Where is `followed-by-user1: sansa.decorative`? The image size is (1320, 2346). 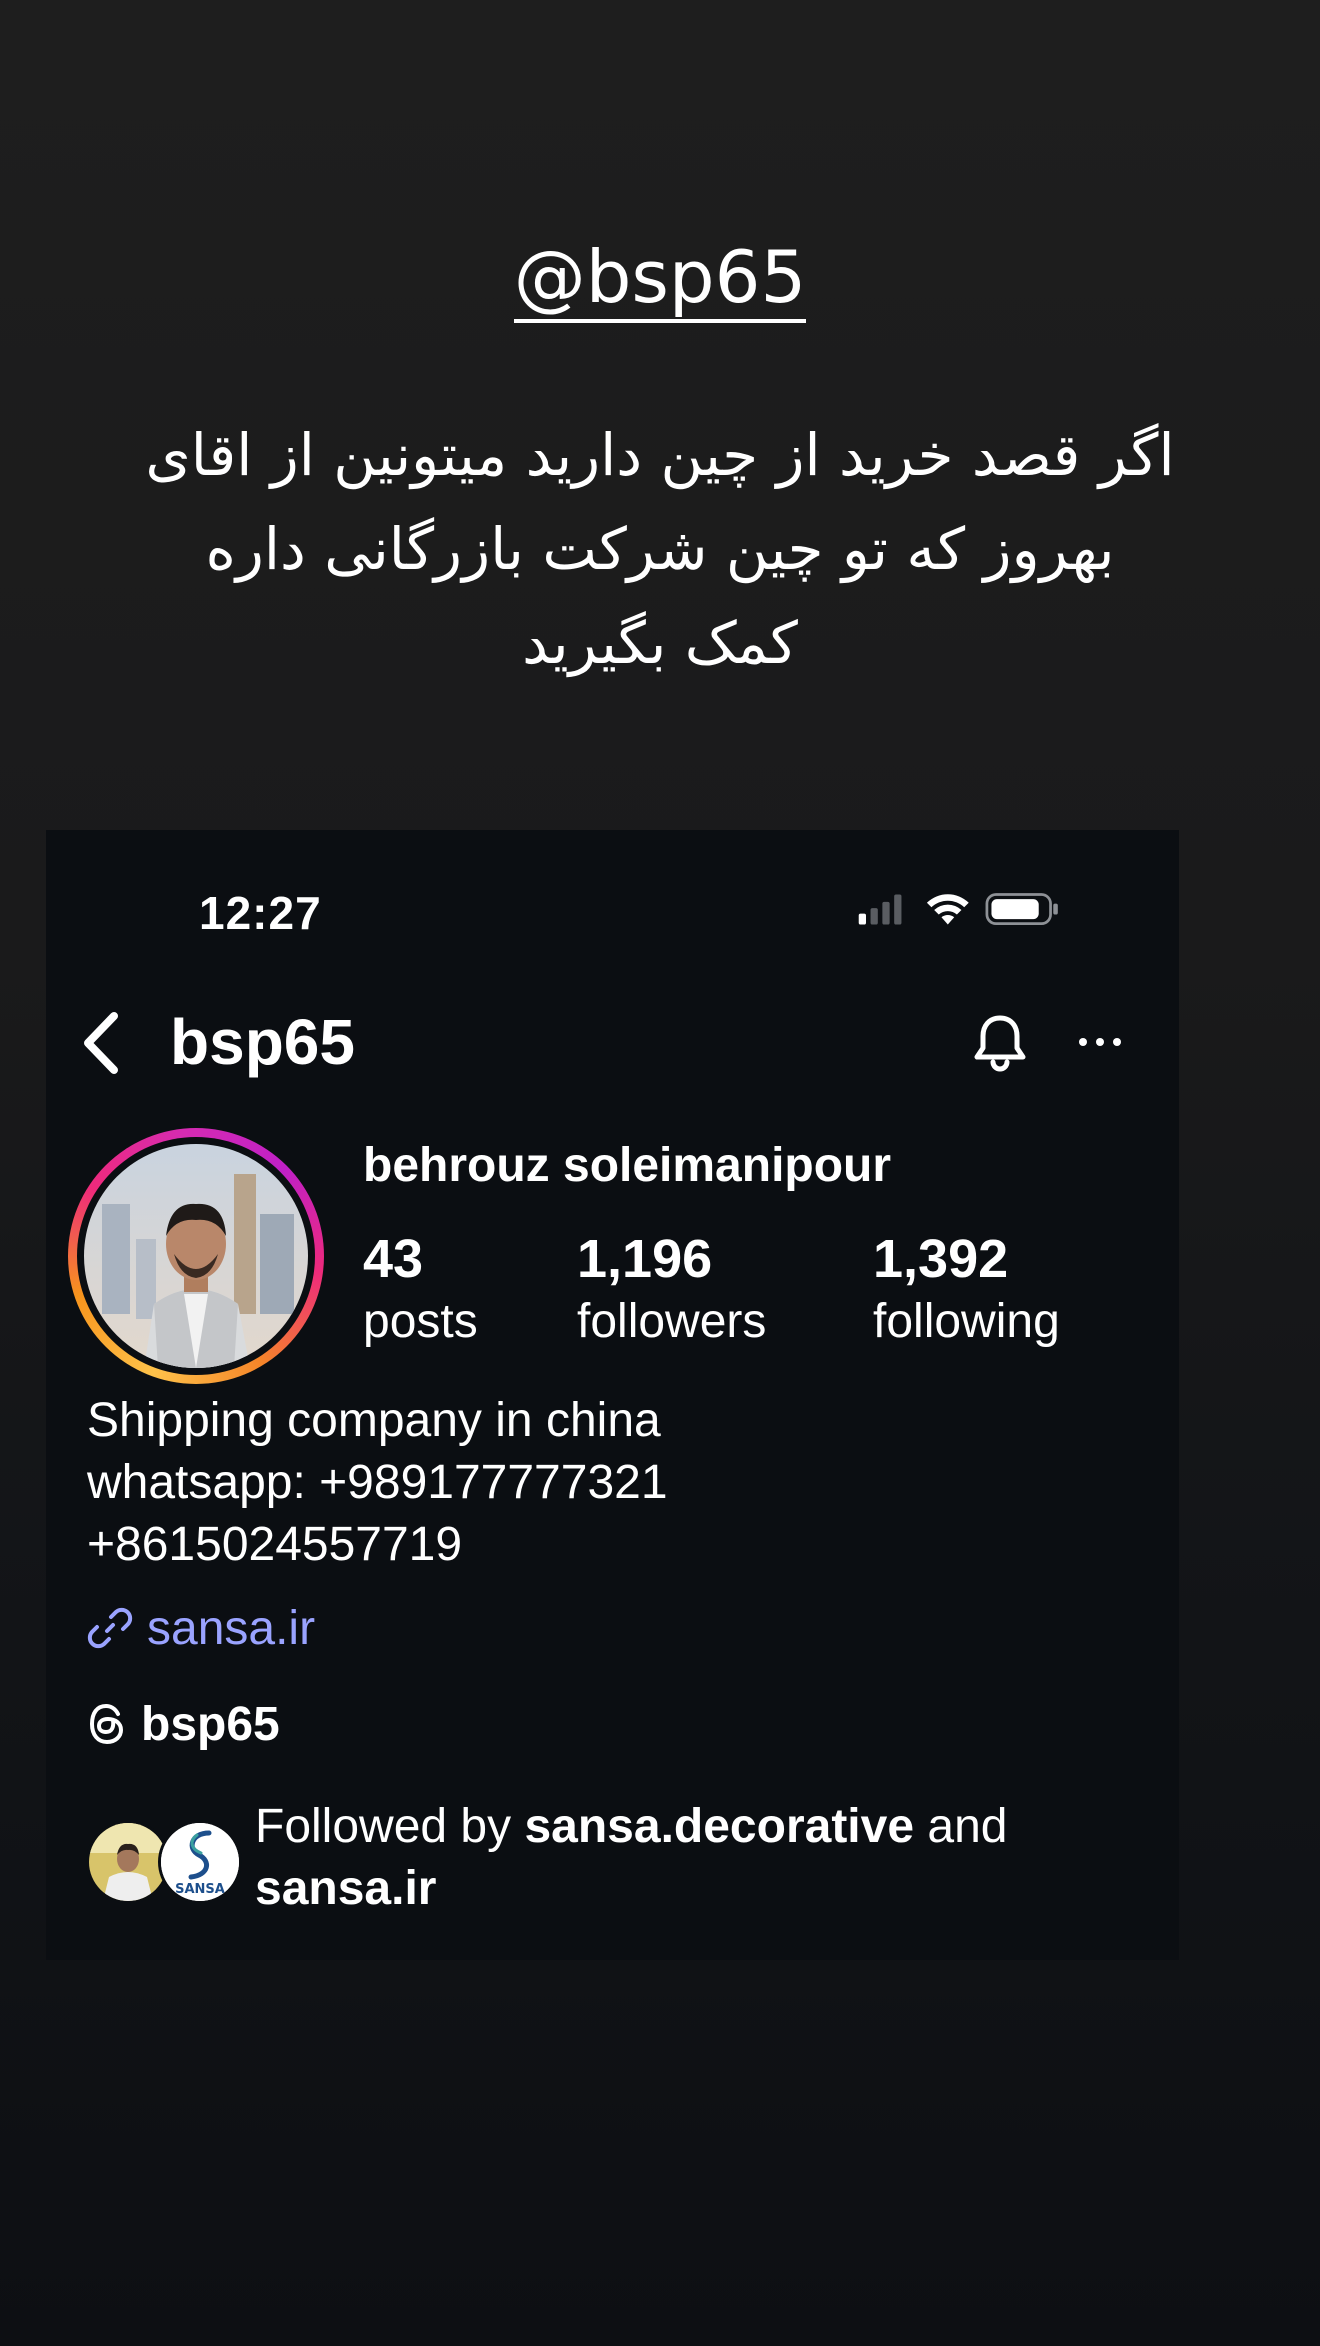
followed-by-user1: sansa.decorative is located at coordinates (719, 1826).